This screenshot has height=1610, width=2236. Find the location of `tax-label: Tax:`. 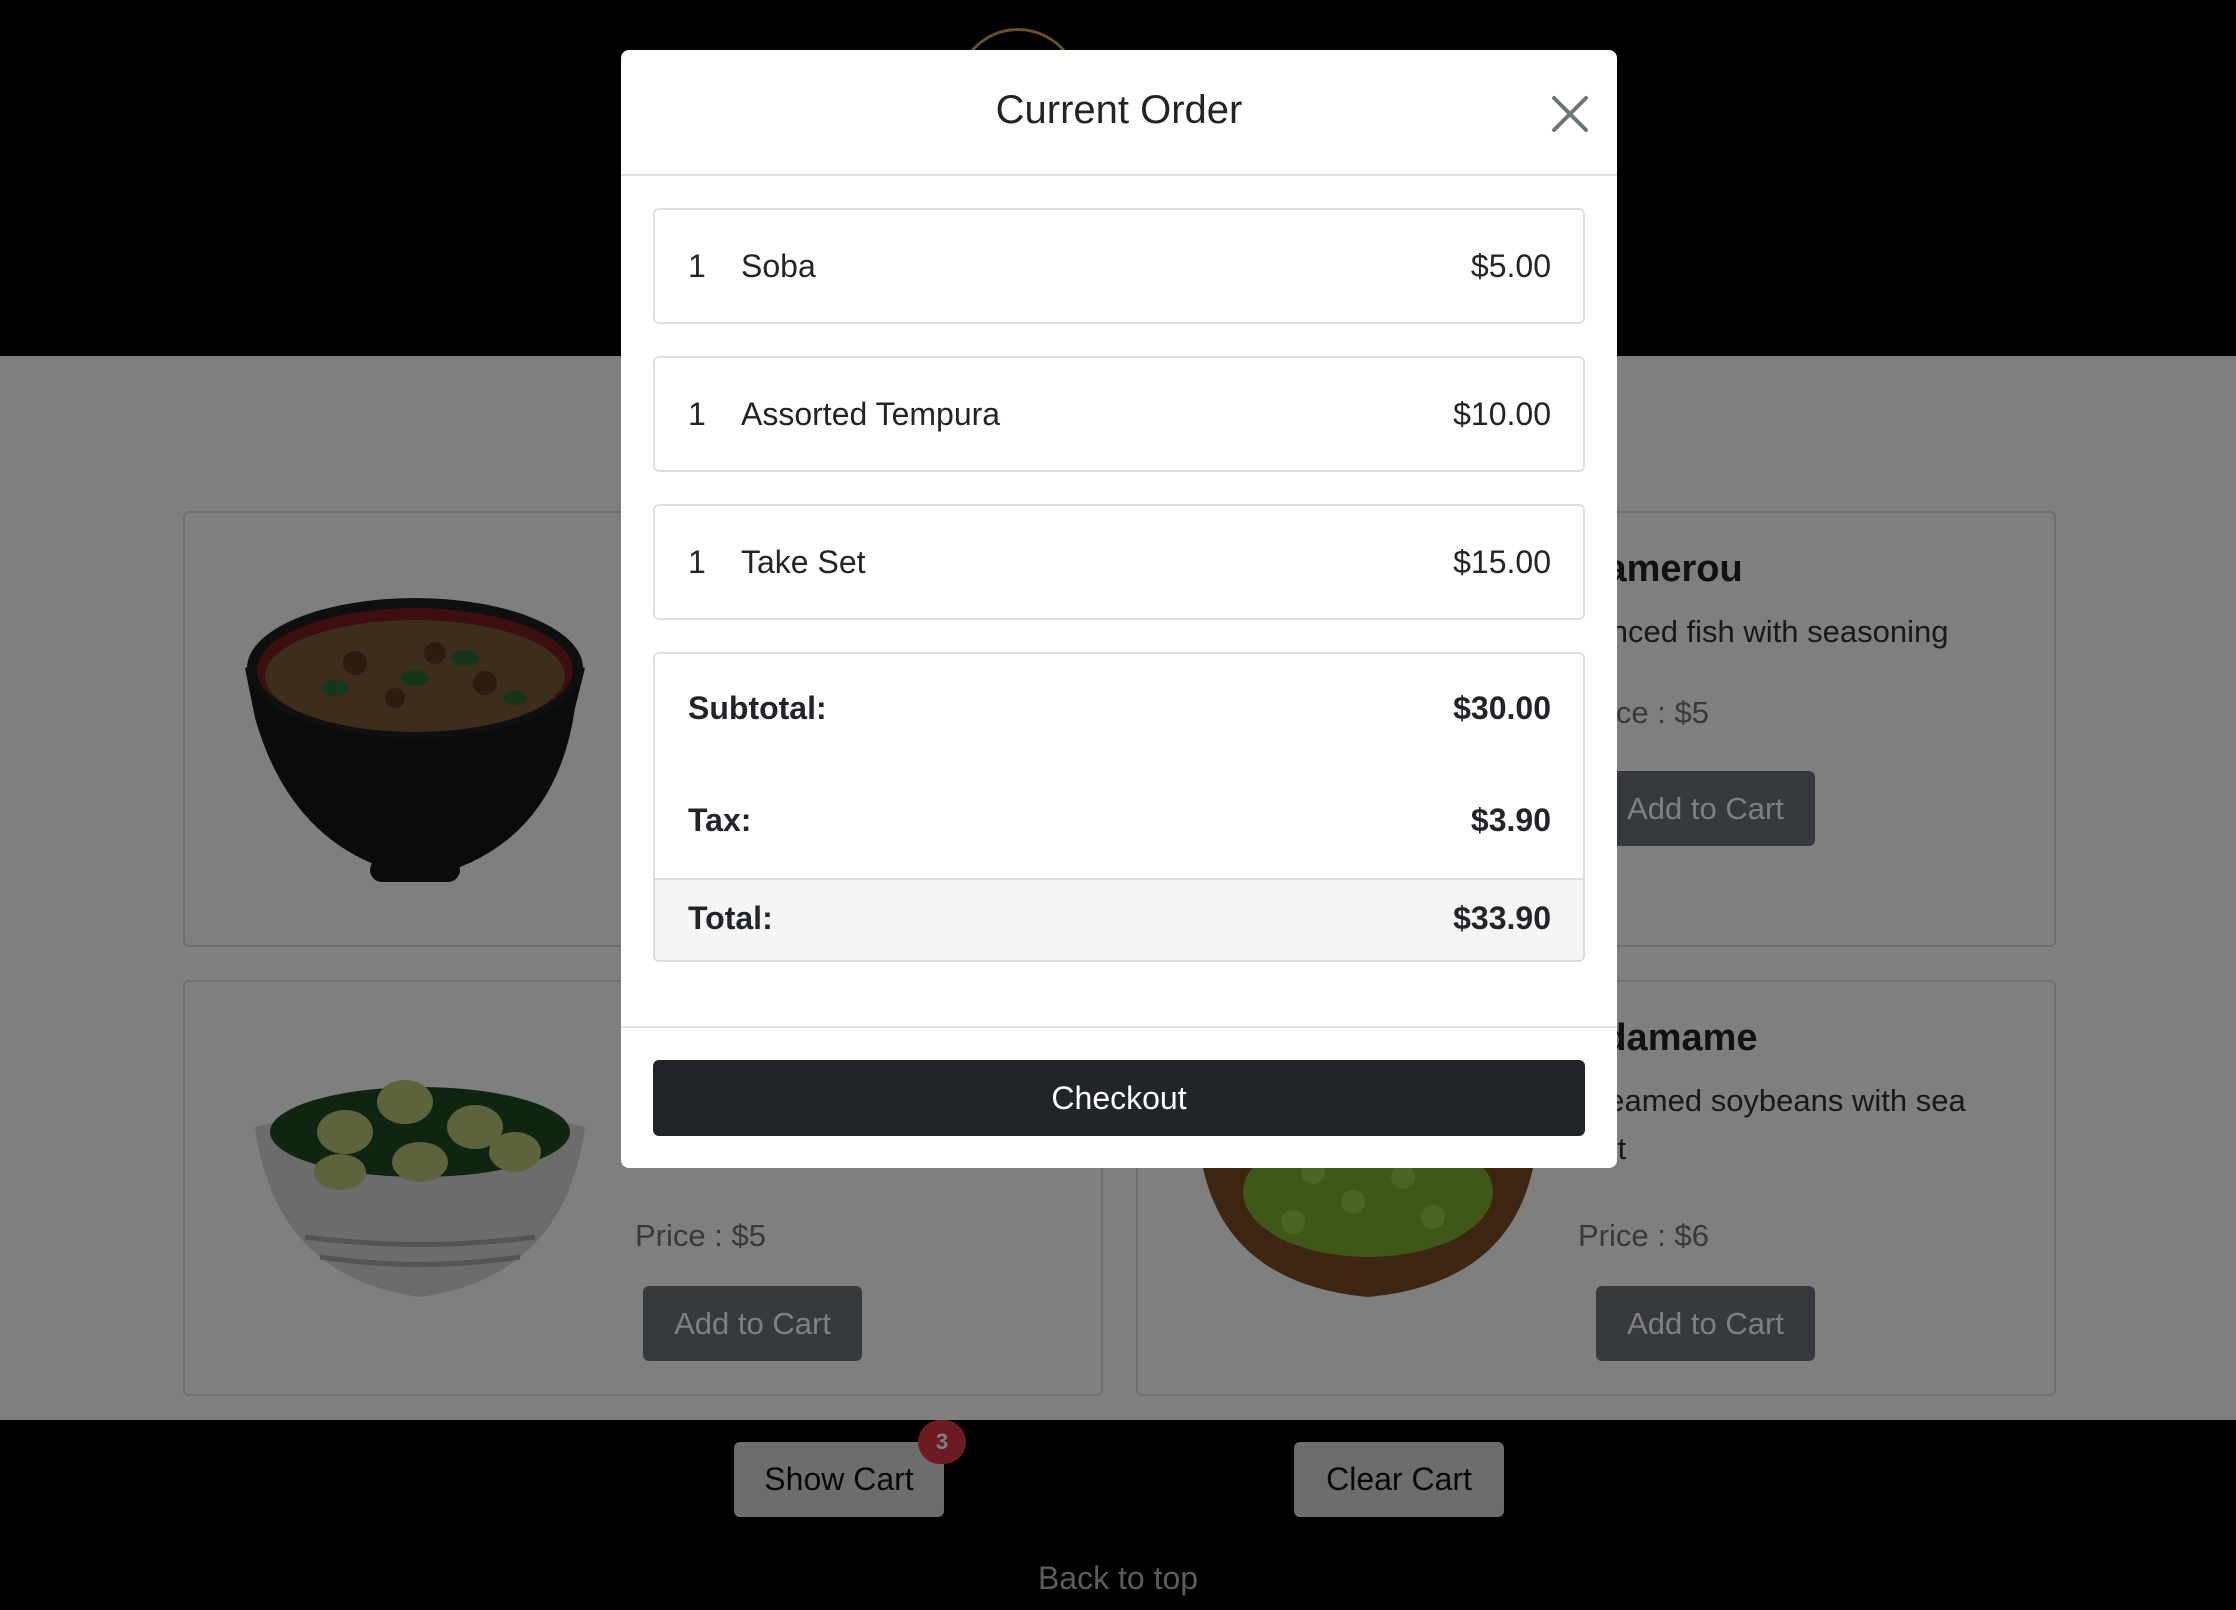

tax-label: Tax: is located at coordinates (720, 820).